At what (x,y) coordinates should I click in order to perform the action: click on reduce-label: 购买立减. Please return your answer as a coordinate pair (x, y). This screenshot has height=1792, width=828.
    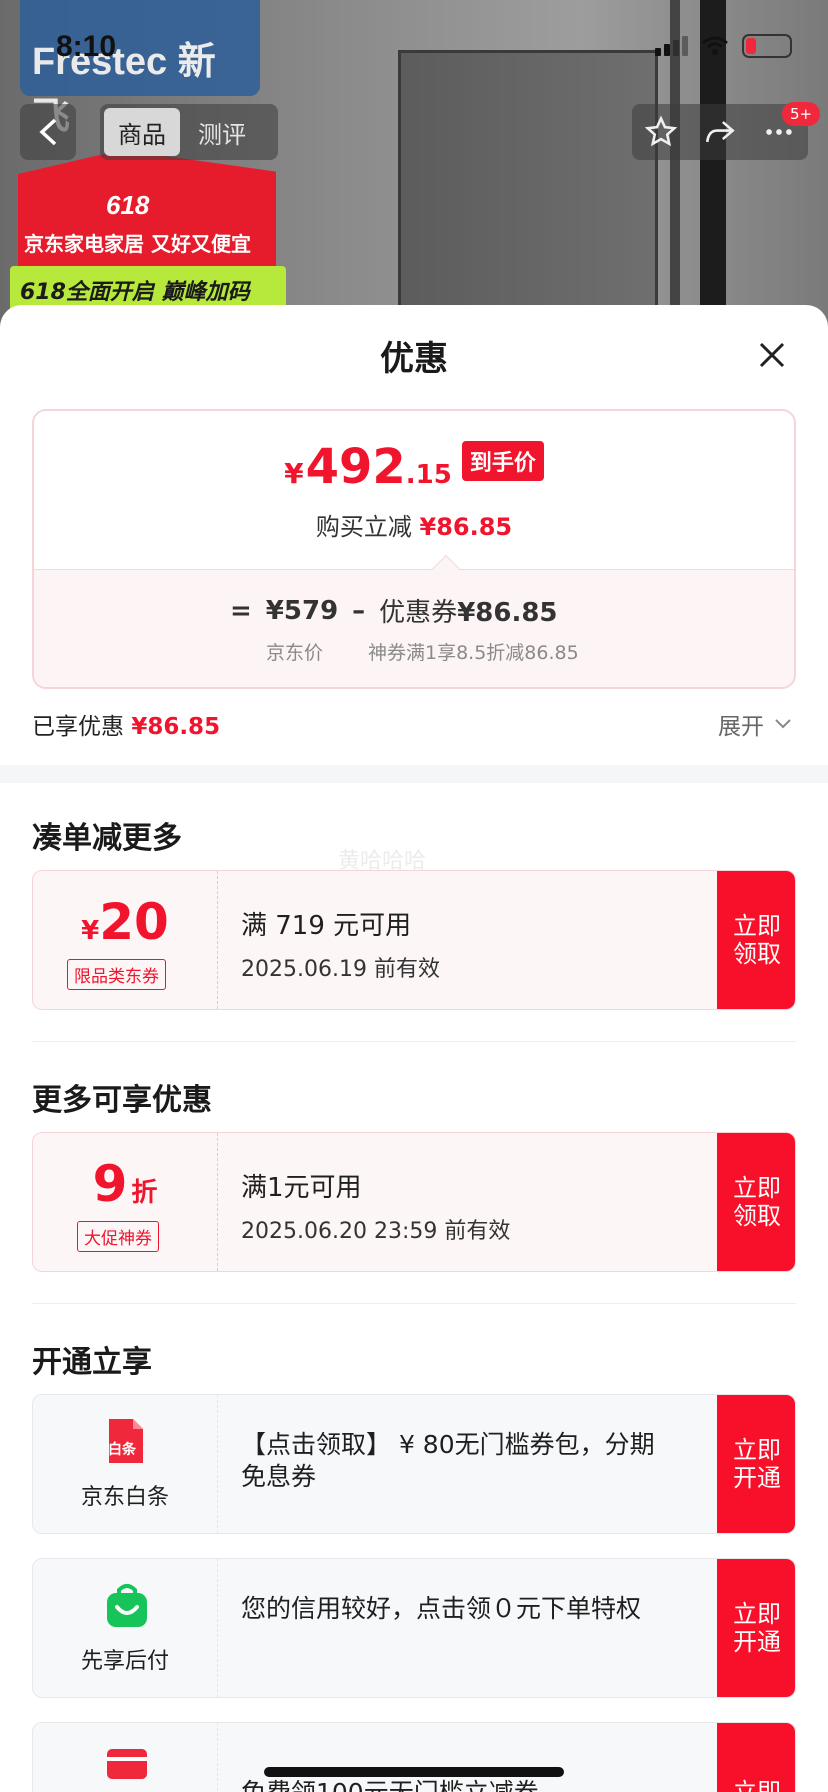
    Looking at the image, I should click on (363, 527).